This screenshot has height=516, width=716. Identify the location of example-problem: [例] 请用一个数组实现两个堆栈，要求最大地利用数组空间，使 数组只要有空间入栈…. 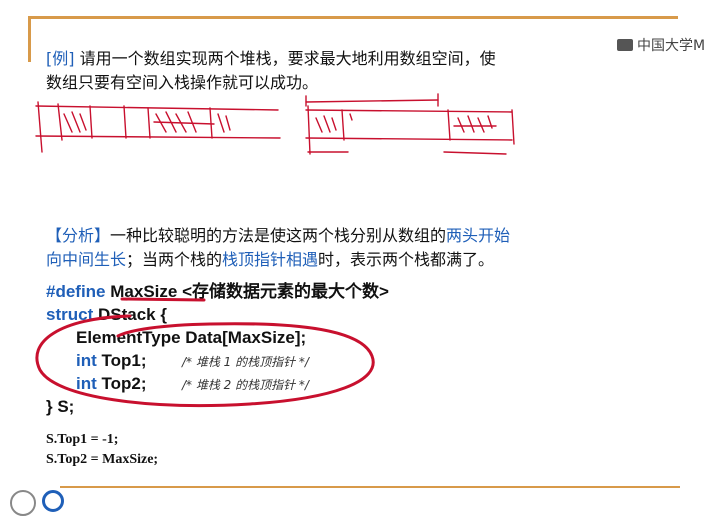
(326, 71).